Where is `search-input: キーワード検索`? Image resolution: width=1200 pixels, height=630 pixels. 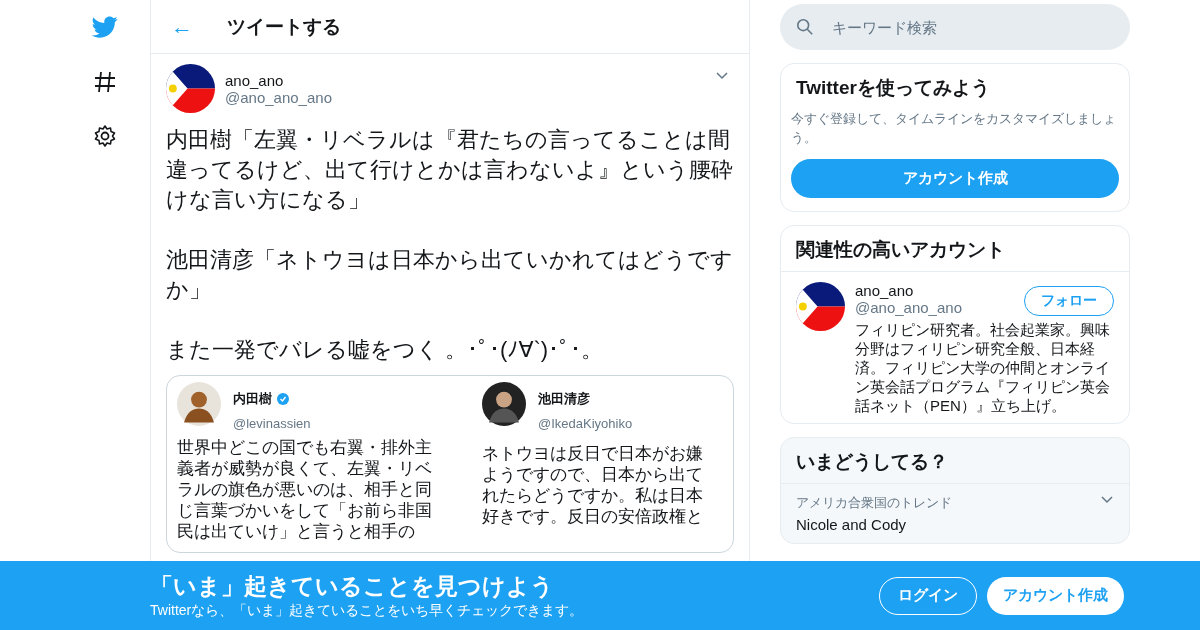 search-input: キーワード検索 is located at coordinates (980, 27).